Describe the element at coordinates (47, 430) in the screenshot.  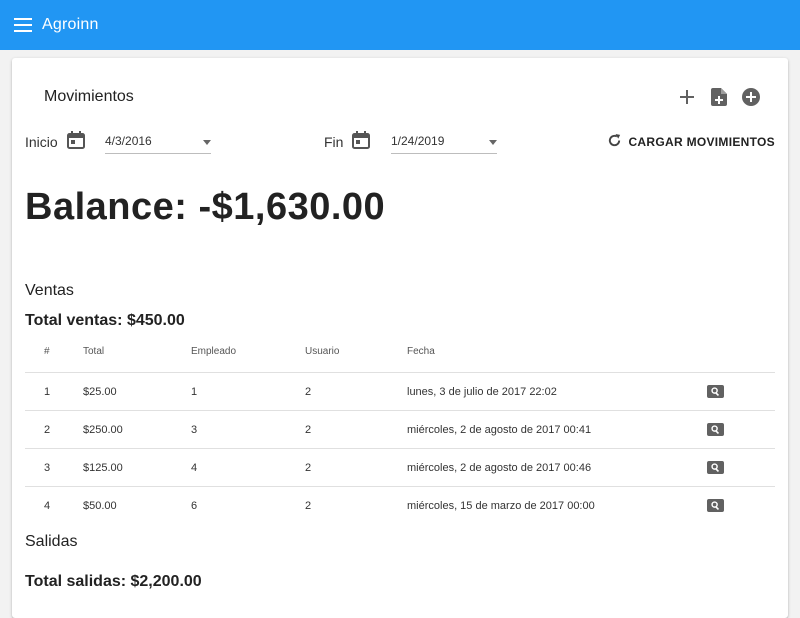
I see `cell-num: 2` at that location.